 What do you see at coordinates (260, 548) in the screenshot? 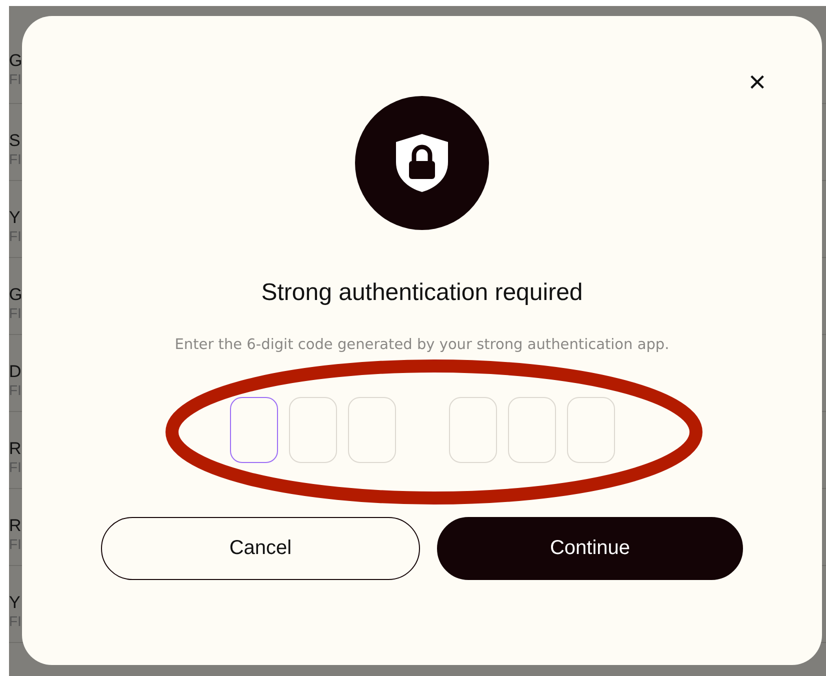
I see `cancel-button: Cancel` at bounding box center [260, 548].